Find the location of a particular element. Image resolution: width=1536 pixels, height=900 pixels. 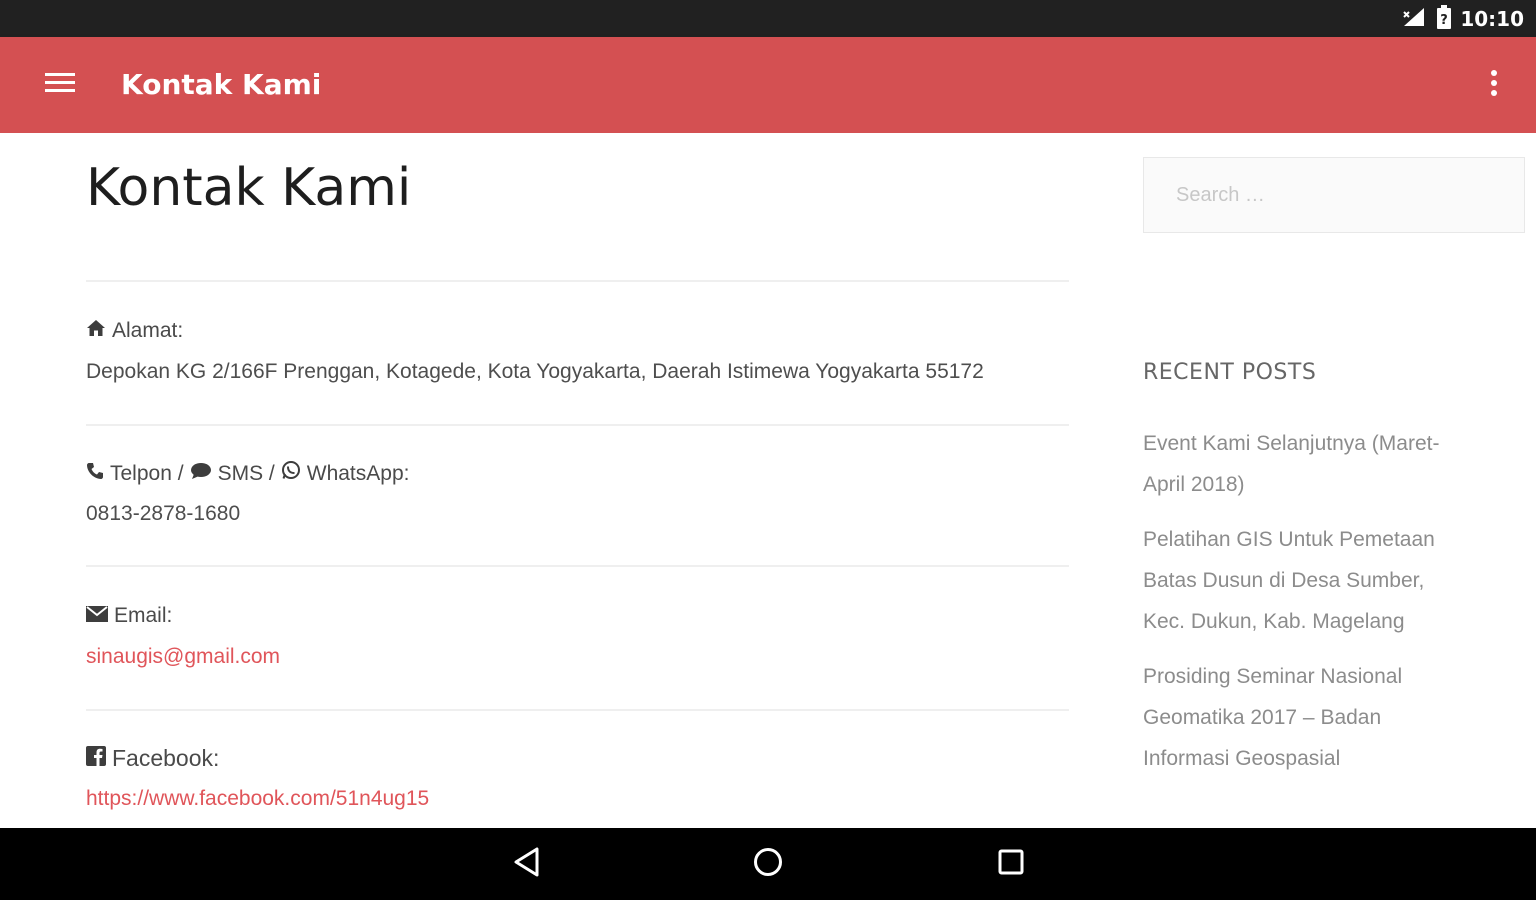

phone-value: 0813-2878-1680 is located at coordinates (163, 513).